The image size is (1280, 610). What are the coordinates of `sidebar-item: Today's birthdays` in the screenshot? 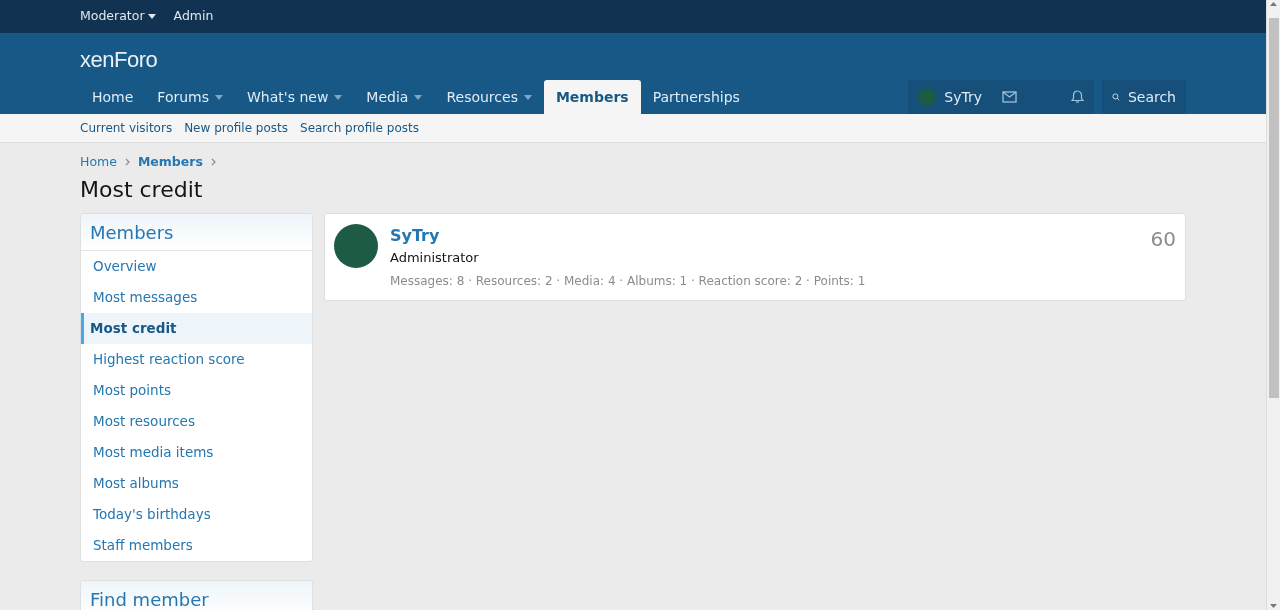 It's located at (196, 514).